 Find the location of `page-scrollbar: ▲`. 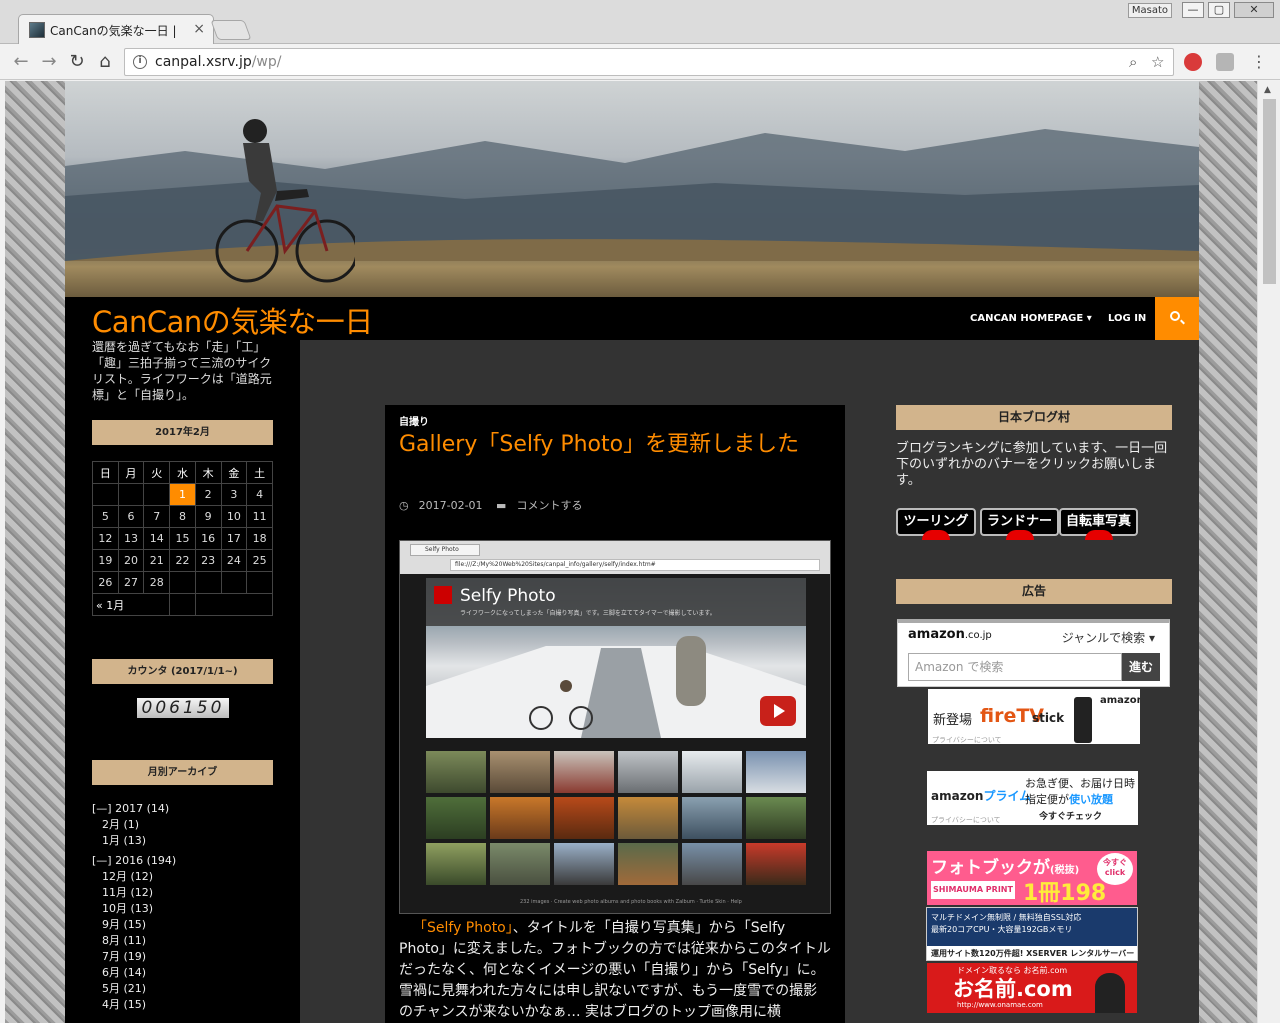

page-scrollbar: ▲ is located at coordinates (1268, 552).